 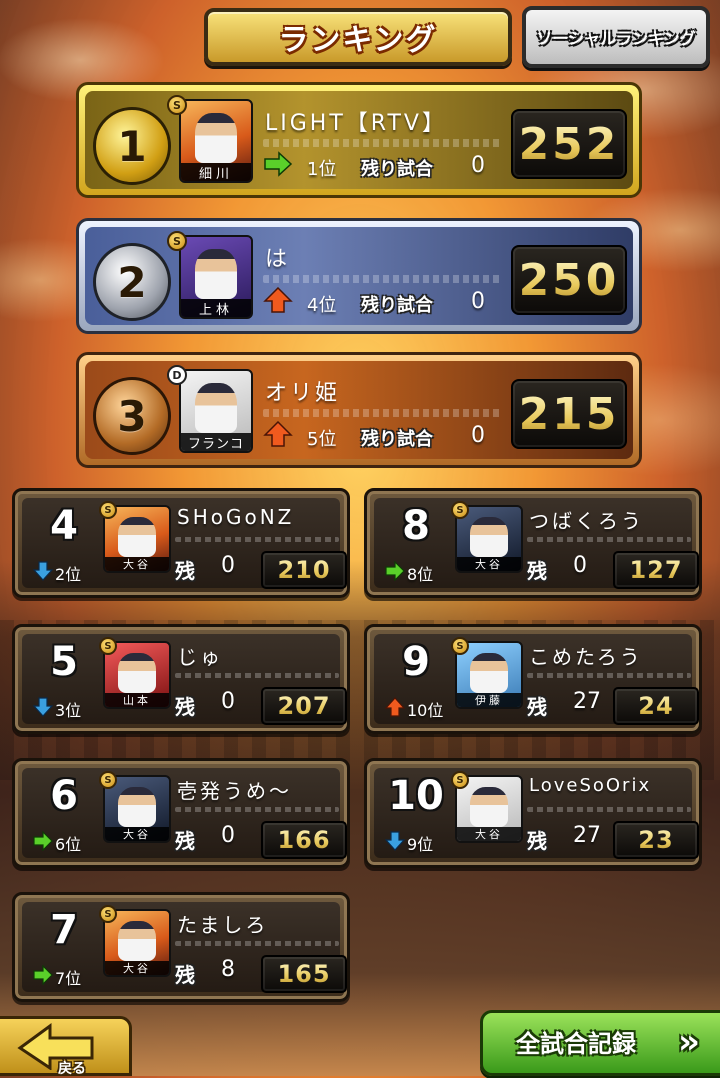 I want to click on ranking-card-5: 5 S 山本 じゅ 3位 残 0 207, so click(x=181, y=679).